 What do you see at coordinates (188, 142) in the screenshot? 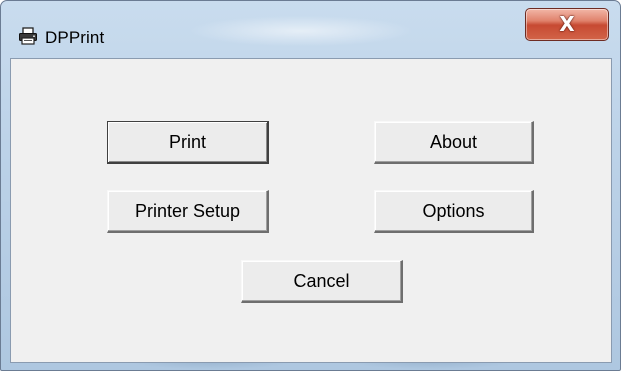
I see `print-button: Print` at bounding box center [188, 142].